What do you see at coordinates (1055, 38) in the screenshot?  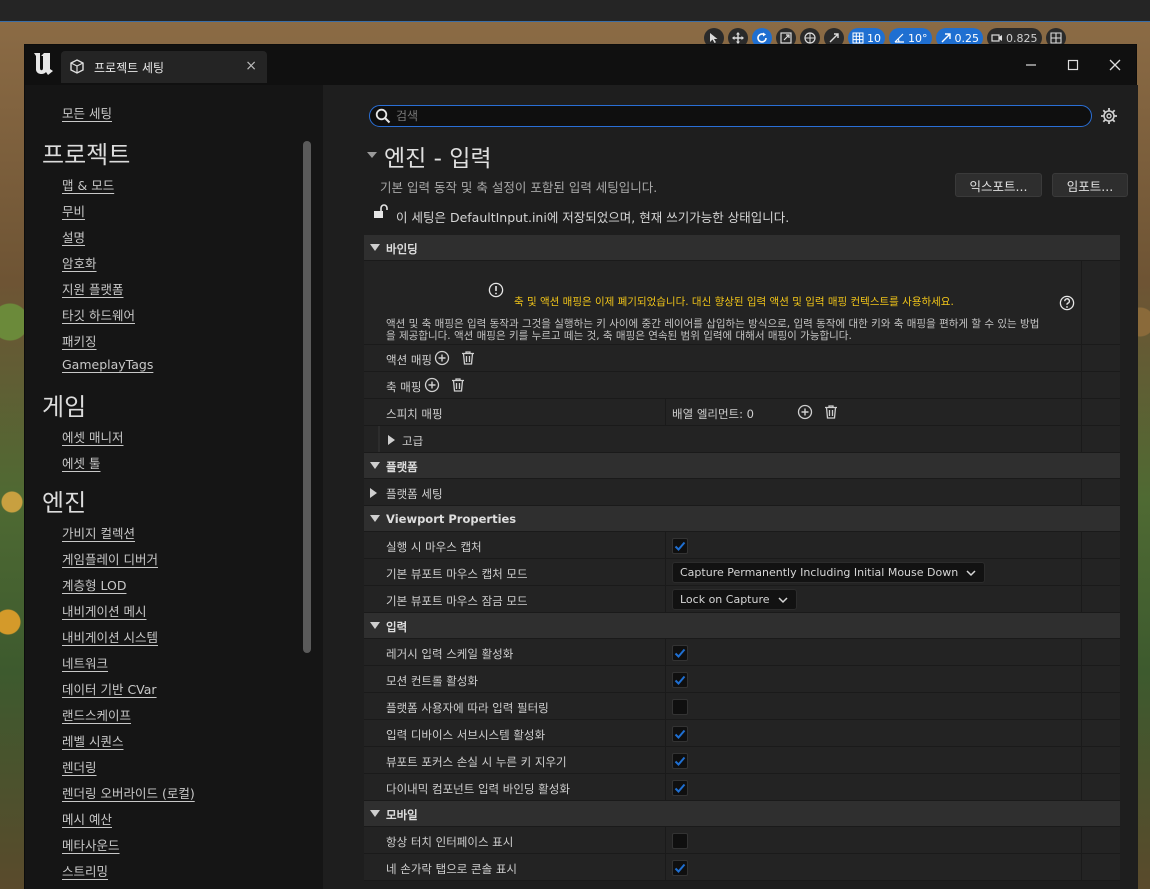 I see `layout-icon` at bounding box center [1055, 38].